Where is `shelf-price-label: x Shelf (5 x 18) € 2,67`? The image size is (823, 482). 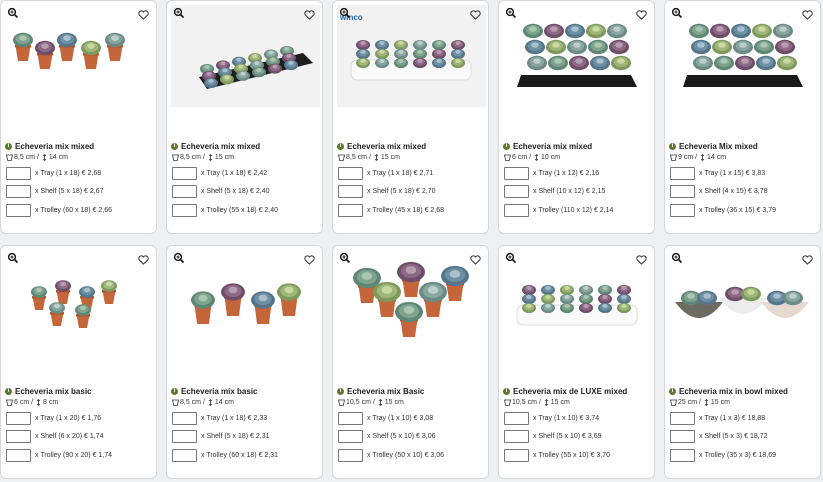
shelf-price-label: x Shelf (5 x 18) € 2,67 is located at coordinates (69, 191).